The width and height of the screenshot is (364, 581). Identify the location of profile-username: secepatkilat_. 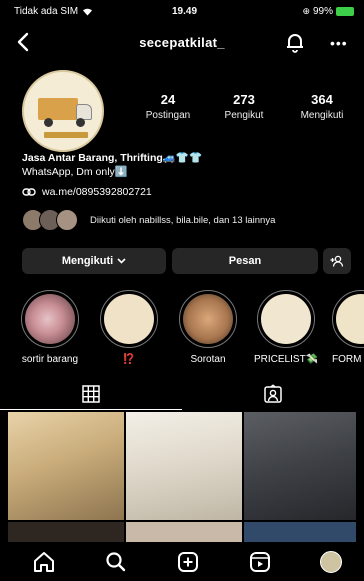
(182, 42).